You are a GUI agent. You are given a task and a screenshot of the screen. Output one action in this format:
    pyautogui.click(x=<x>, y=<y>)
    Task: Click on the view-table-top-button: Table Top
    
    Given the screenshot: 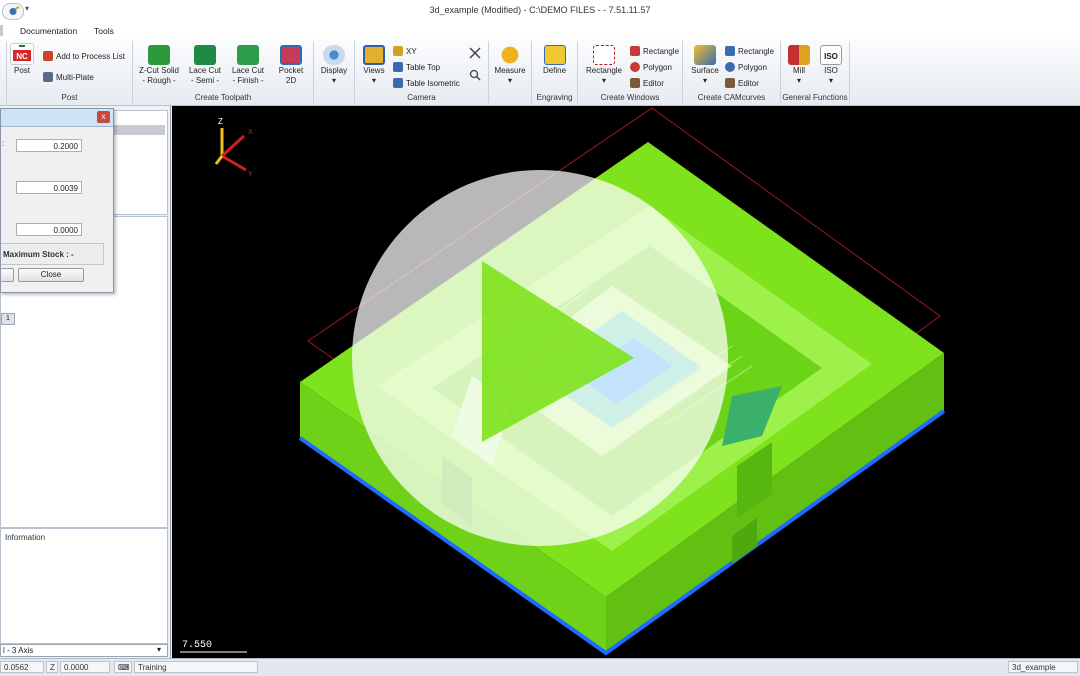 What is the action you would take?
    pyautogui.click(x=416, y=67)
    